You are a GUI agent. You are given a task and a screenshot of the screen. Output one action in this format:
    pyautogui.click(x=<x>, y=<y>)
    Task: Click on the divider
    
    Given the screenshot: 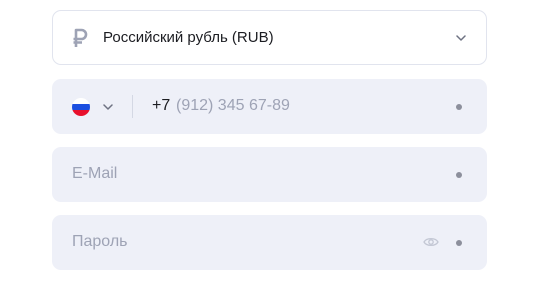 What is the action you would take?
    pyautogui.click(x=132, y=106)
    